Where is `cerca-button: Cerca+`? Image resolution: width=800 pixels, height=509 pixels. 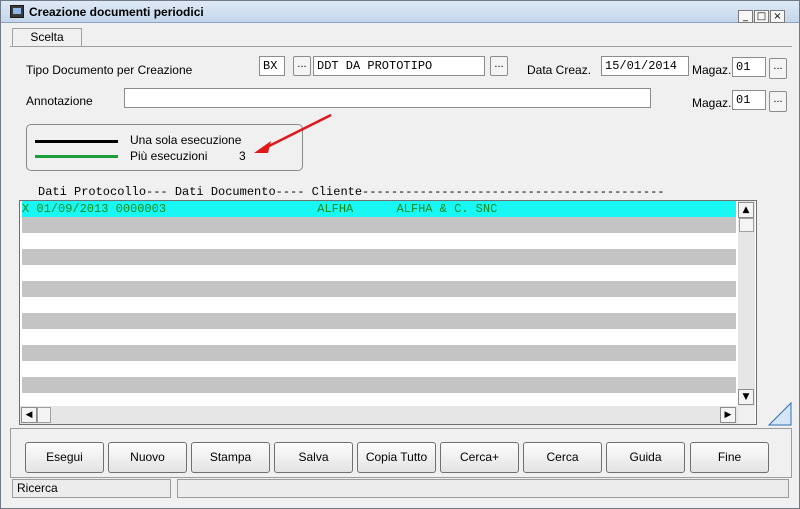 cerca-button: Cerca+ is located at coordinates (479, 457).